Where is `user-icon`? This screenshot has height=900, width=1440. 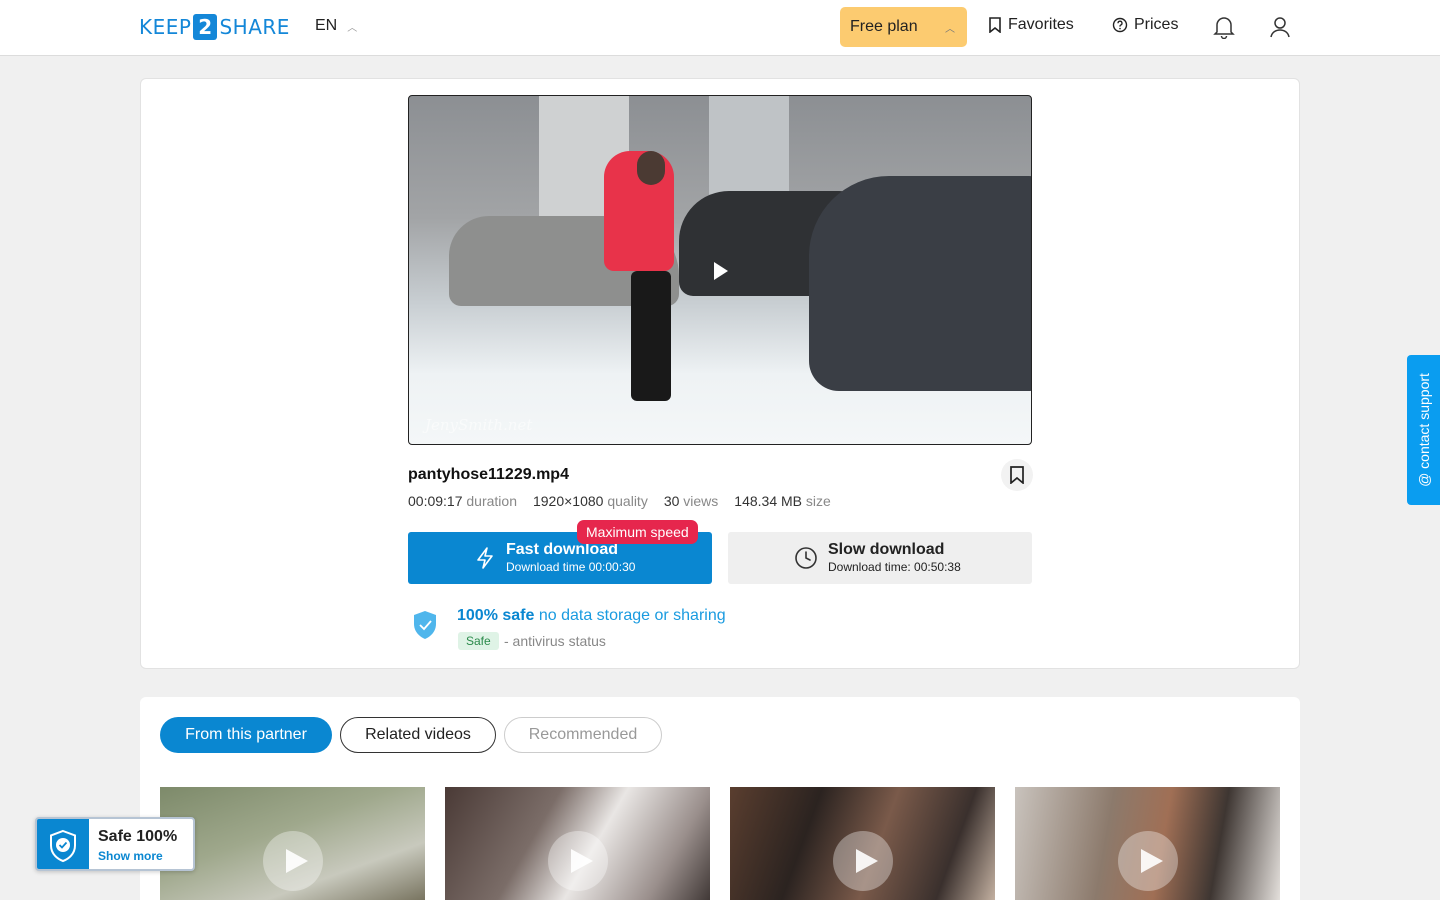
user-icon is located at coordinates (1280, 27).